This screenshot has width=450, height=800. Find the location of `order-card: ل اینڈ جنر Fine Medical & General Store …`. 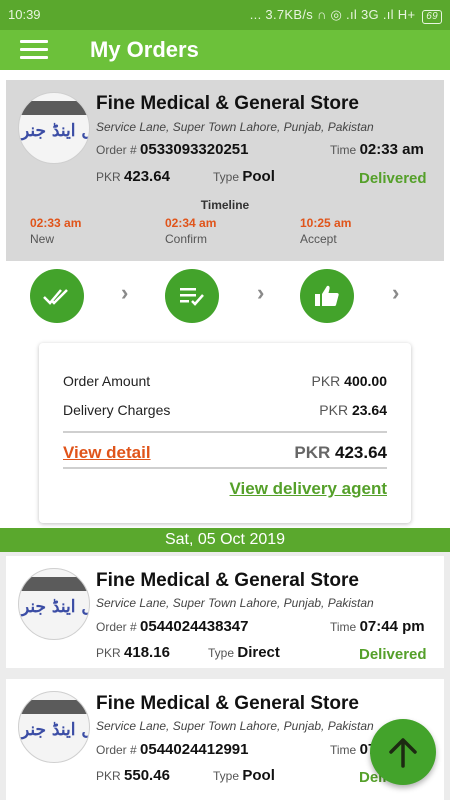

order-card: ل اینڈ جنر Fine Medical & General Store … is located at coordinates (225, 612).